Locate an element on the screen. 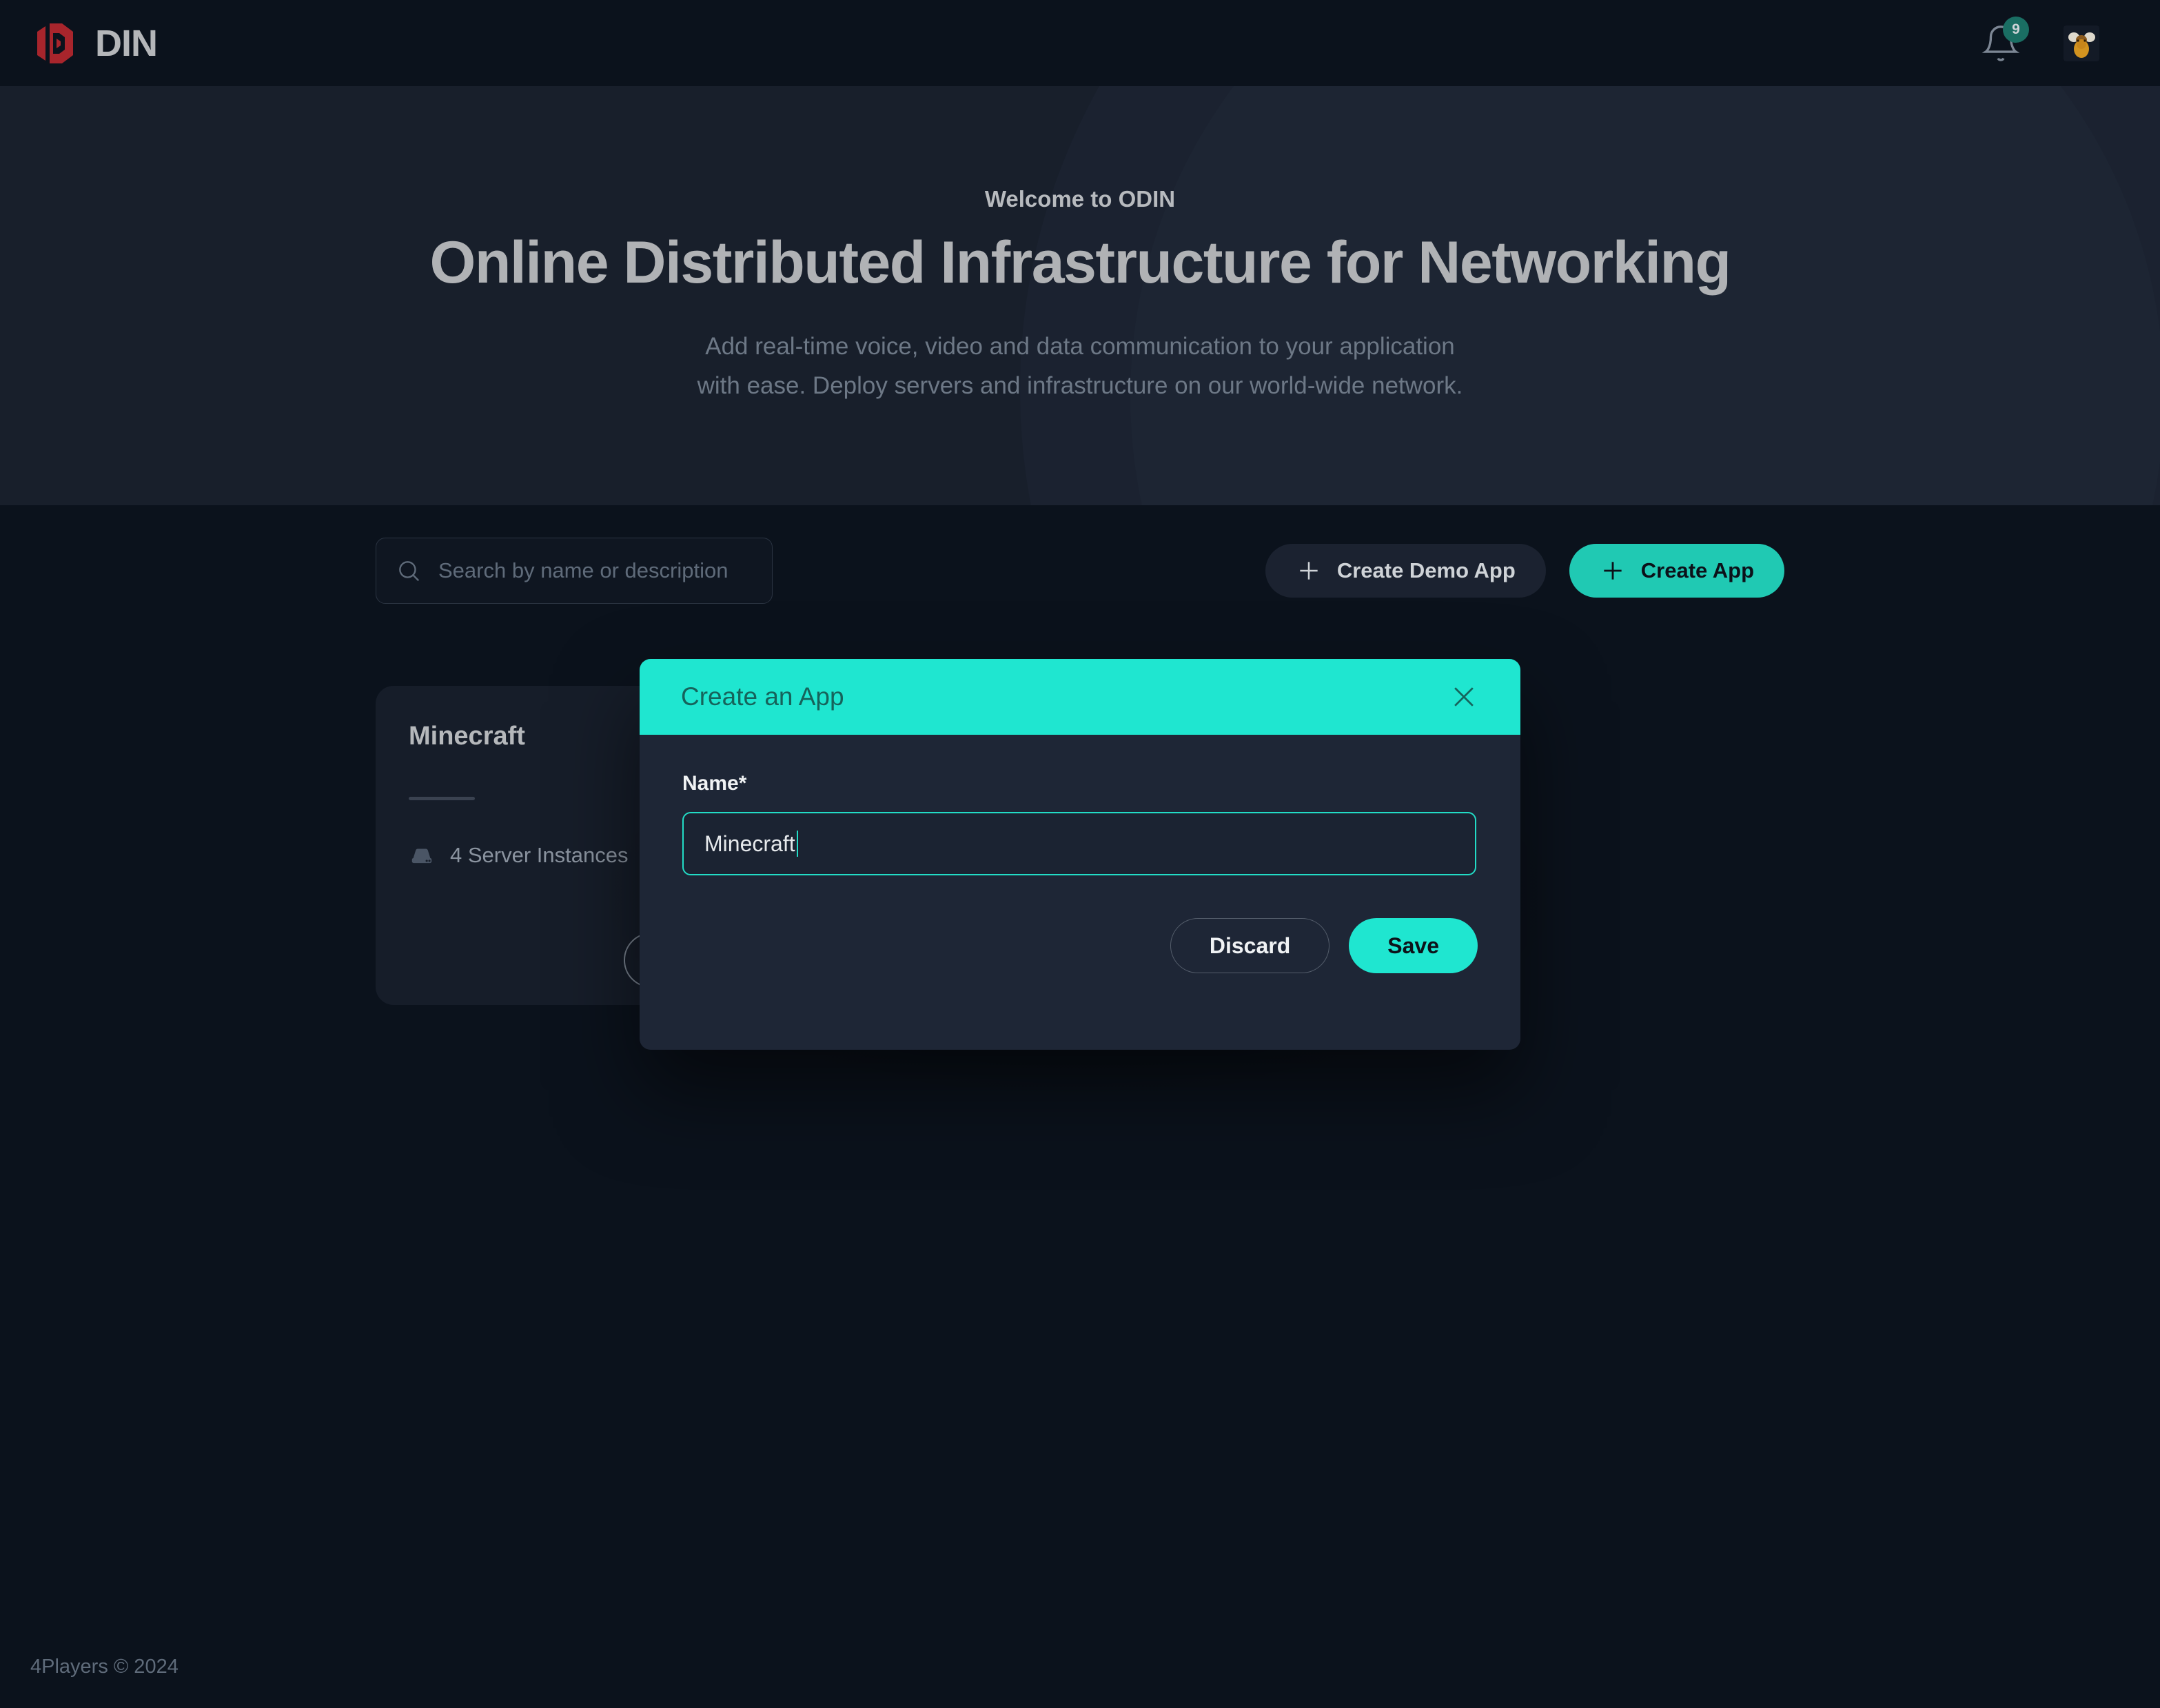 The height and width of the screenshot is (1708, 2160). notifications-button: 9 is located at coordinates (2005, 39).